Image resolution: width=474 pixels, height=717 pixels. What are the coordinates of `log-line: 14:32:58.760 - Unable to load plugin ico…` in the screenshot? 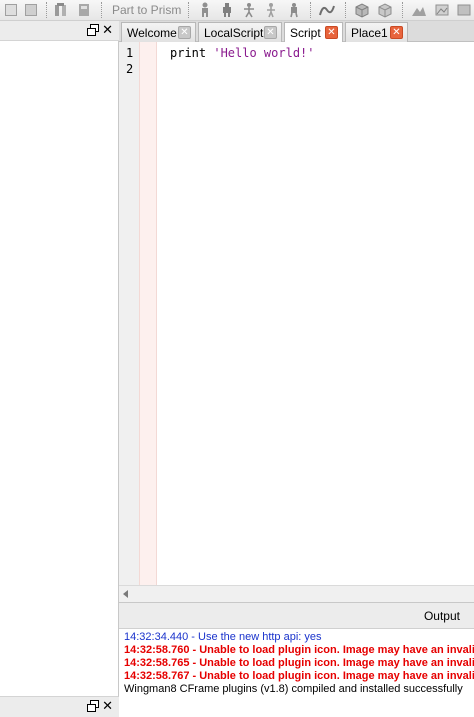 It's located at (299, 650).